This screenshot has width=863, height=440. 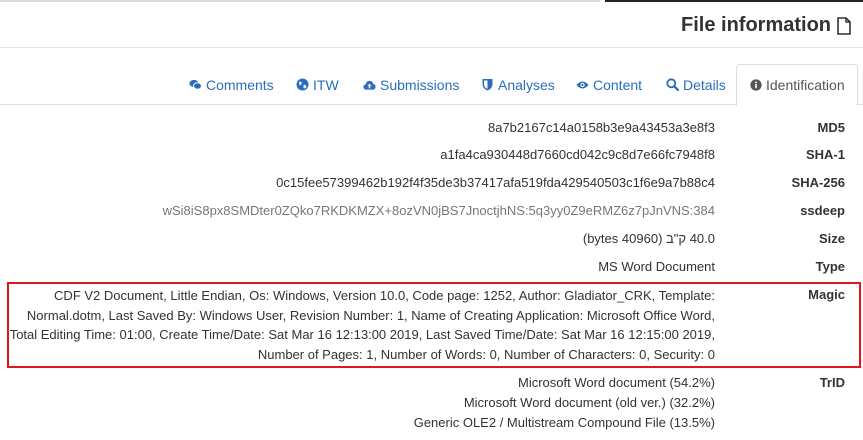 What do you see at coordinates (825, 154) in the screenshot?
I see `sha1-label: SHA-1` at bounding box center [825, 154].